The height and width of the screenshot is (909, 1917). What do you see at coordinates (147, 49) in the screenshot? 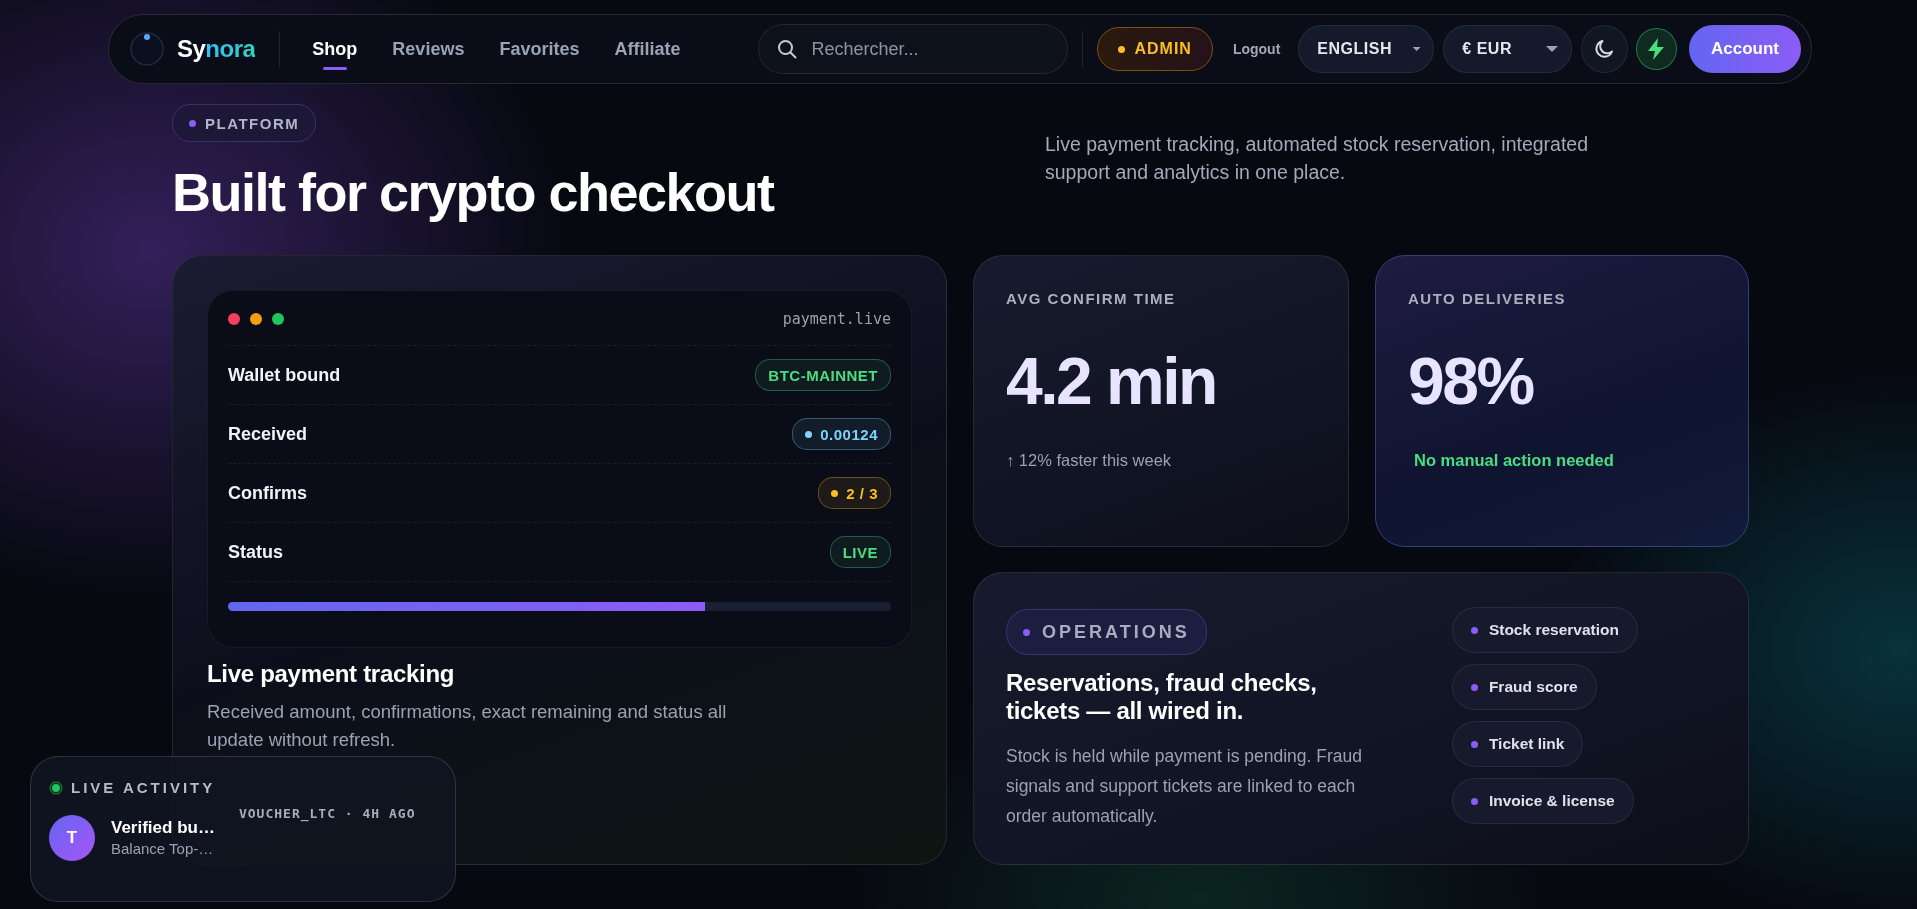
I see `logo-icon` at bounding box center [147, 49].